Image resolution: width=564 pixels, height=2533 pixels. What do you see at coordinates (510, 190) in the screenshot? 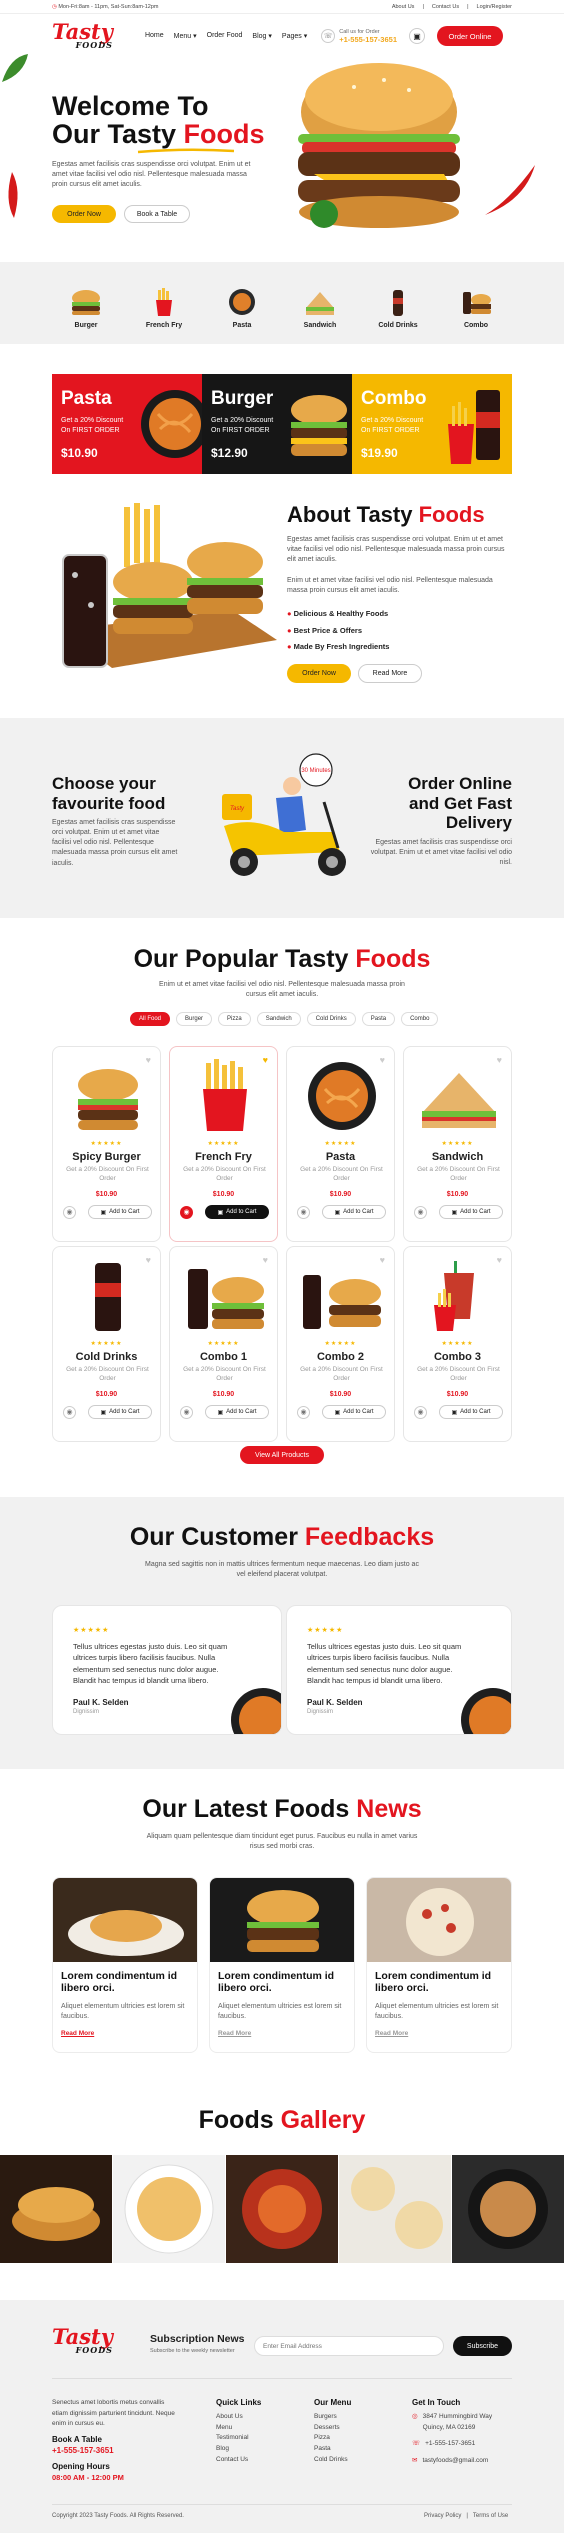
I see `chili-decoration` at bounding box center [510, 190].